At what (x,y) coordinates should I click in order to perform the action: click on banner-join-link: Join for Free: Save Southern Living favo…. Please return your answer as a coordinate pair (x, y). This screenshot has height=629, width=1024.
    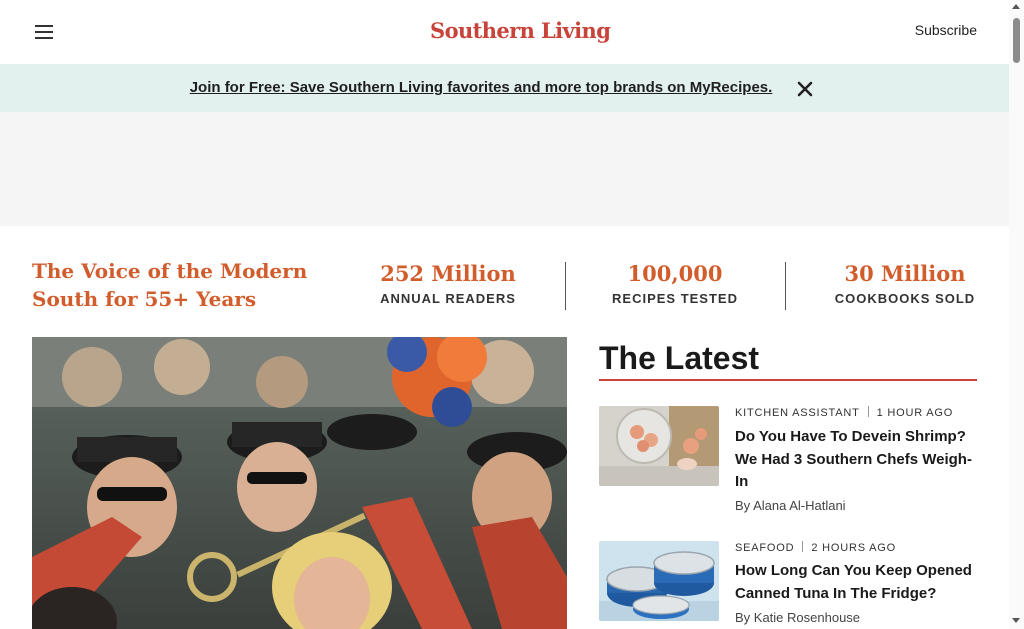
    Looking at the image, I should click on (481, 87).